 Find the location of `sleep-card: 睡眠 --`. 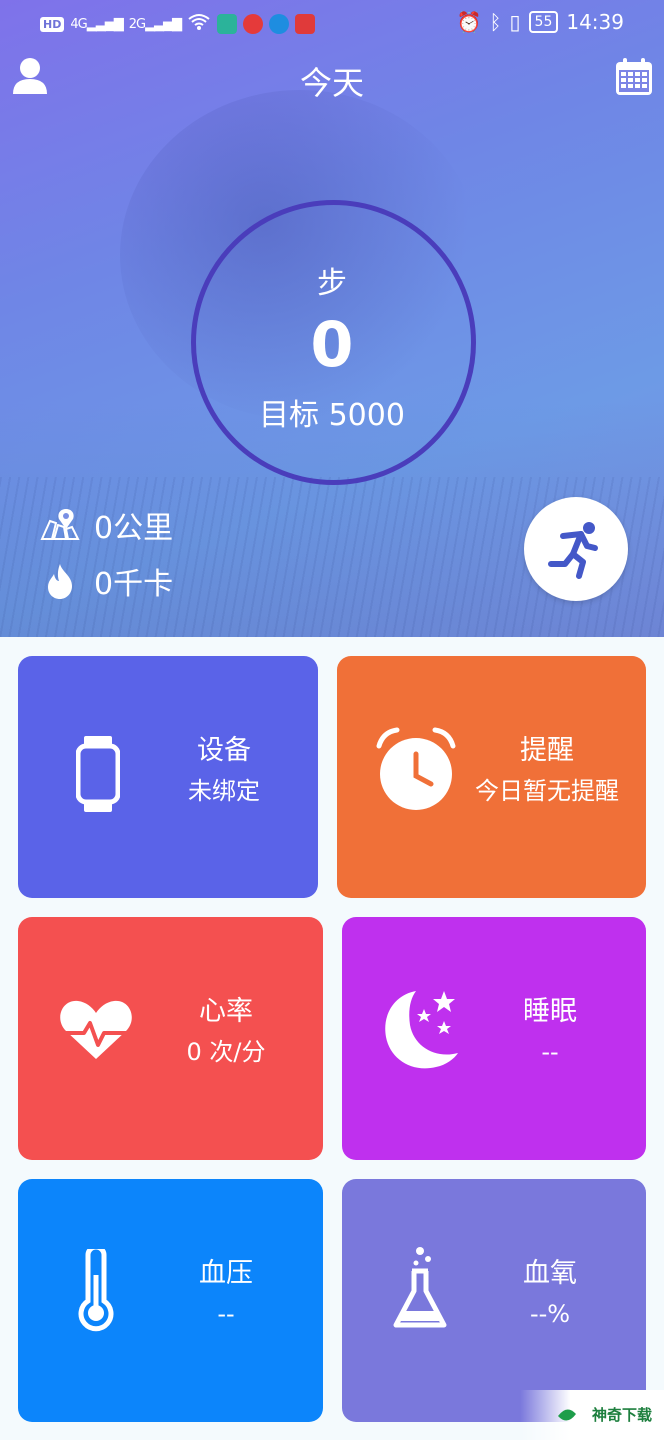

sleep-card: 睡眠 -- is located at coordinates (494, 1038).